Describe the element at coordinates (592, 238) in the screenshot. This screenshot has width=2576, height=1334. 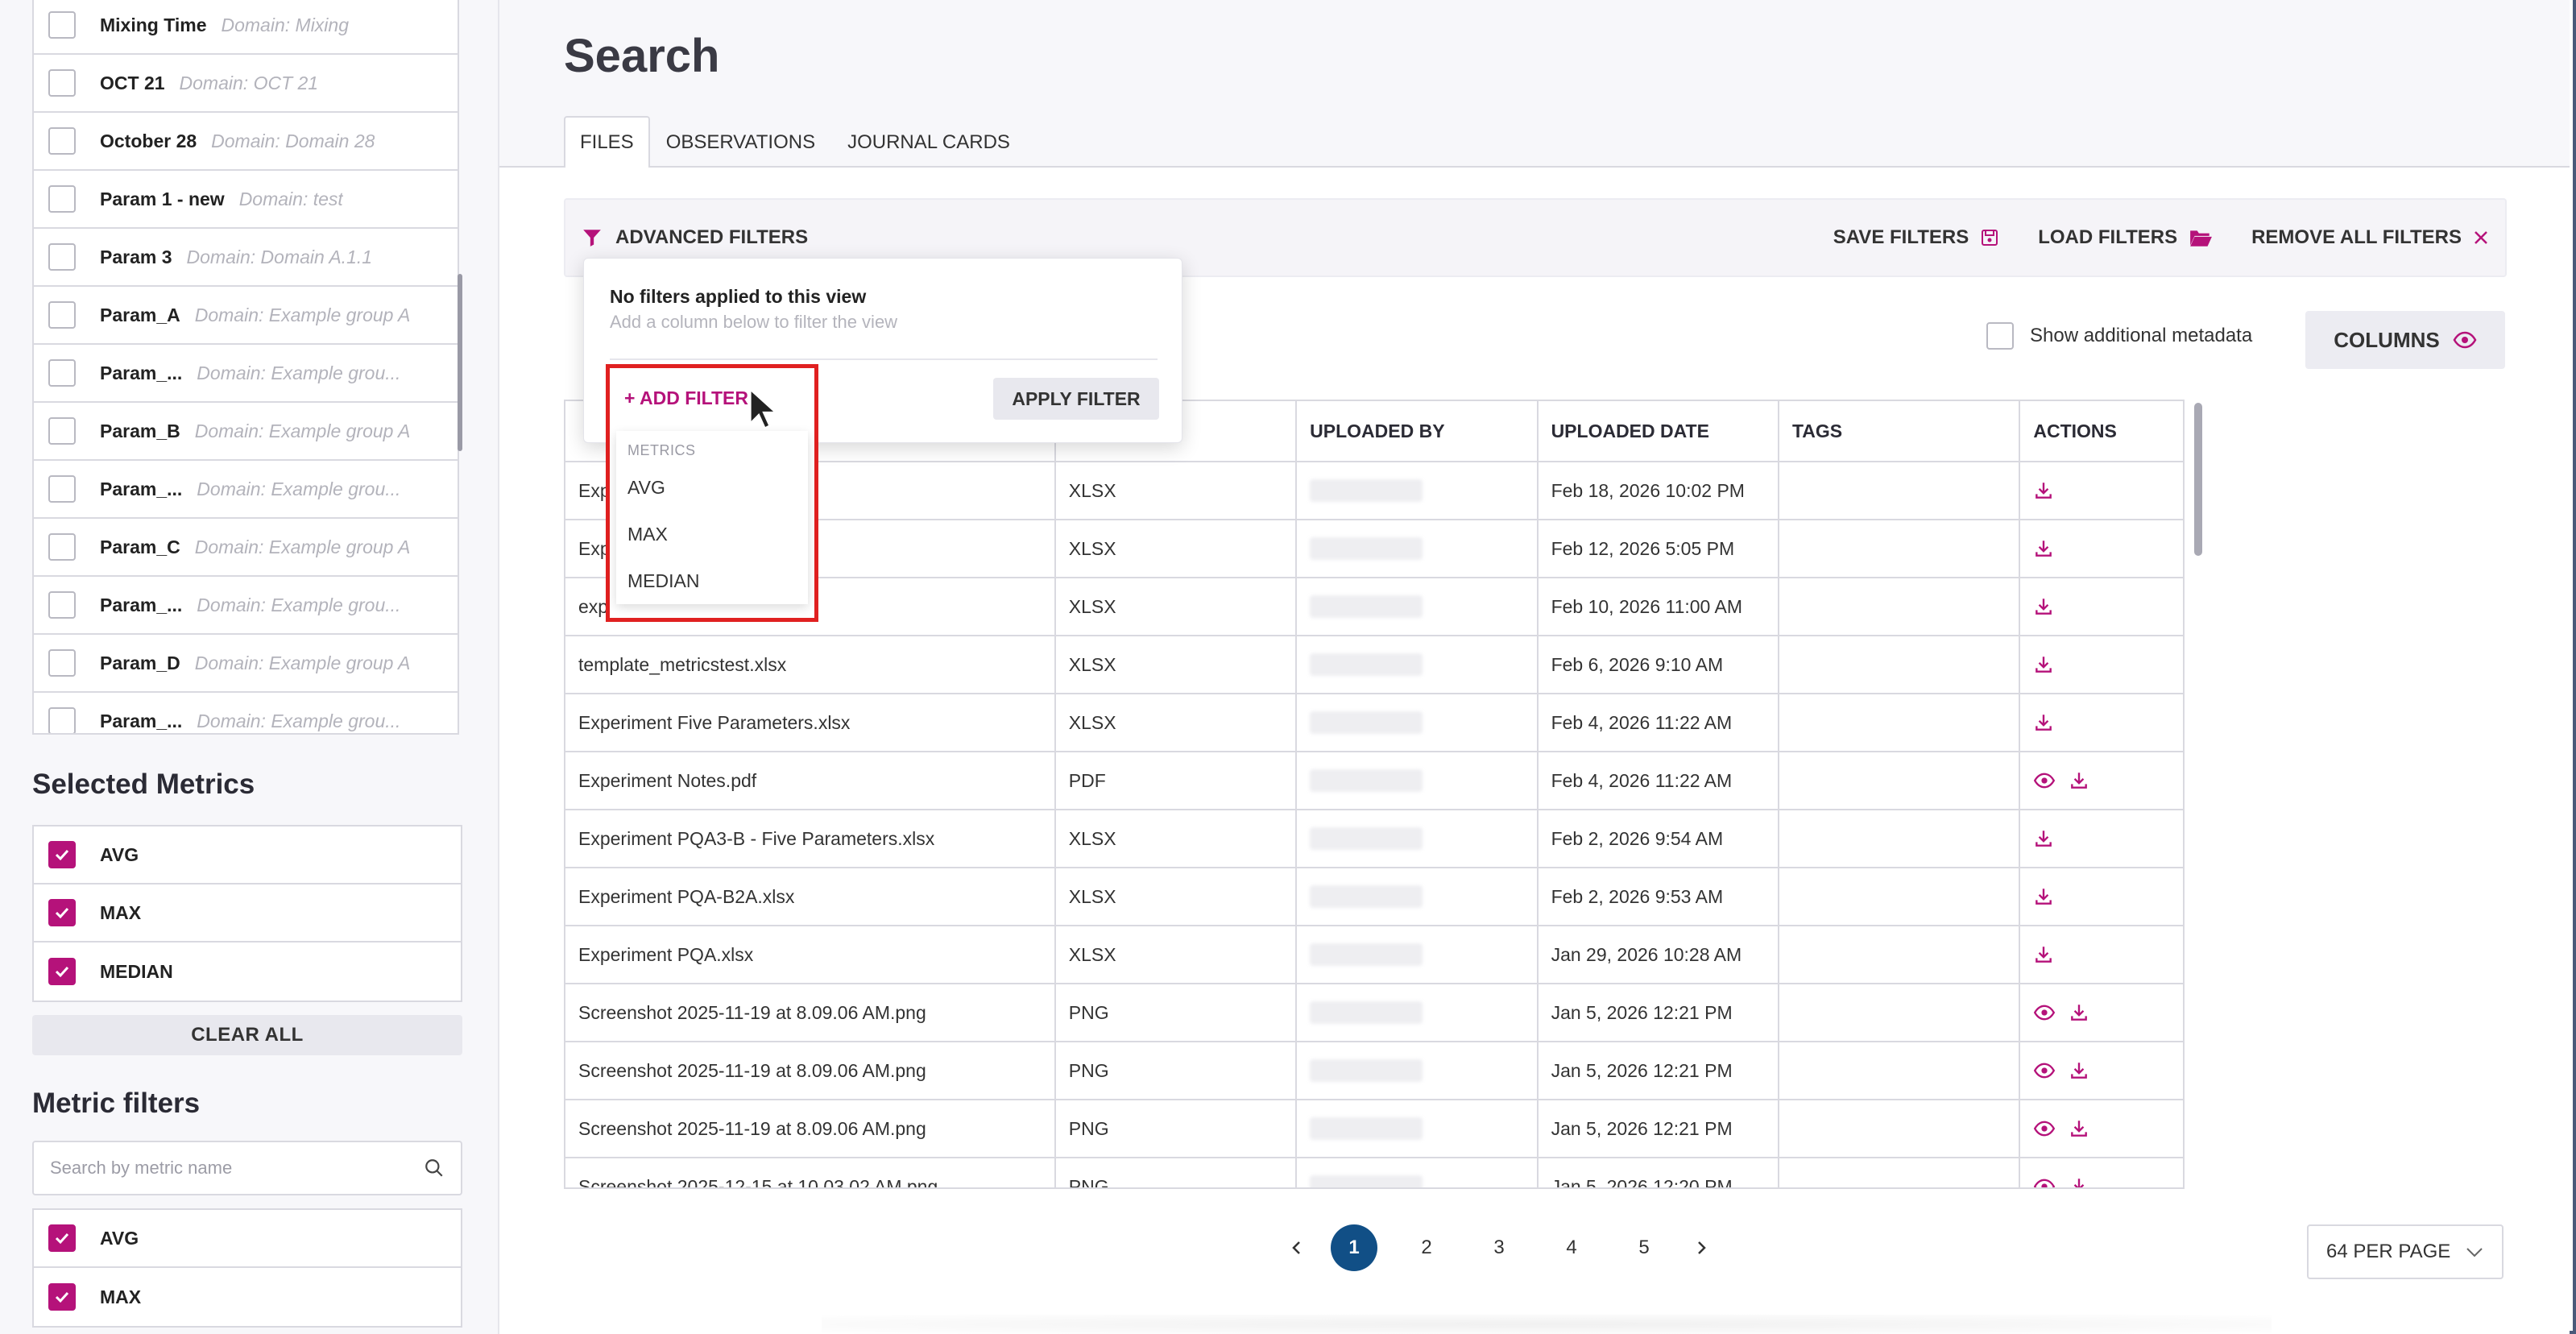
I see `filter-icon` at that location.